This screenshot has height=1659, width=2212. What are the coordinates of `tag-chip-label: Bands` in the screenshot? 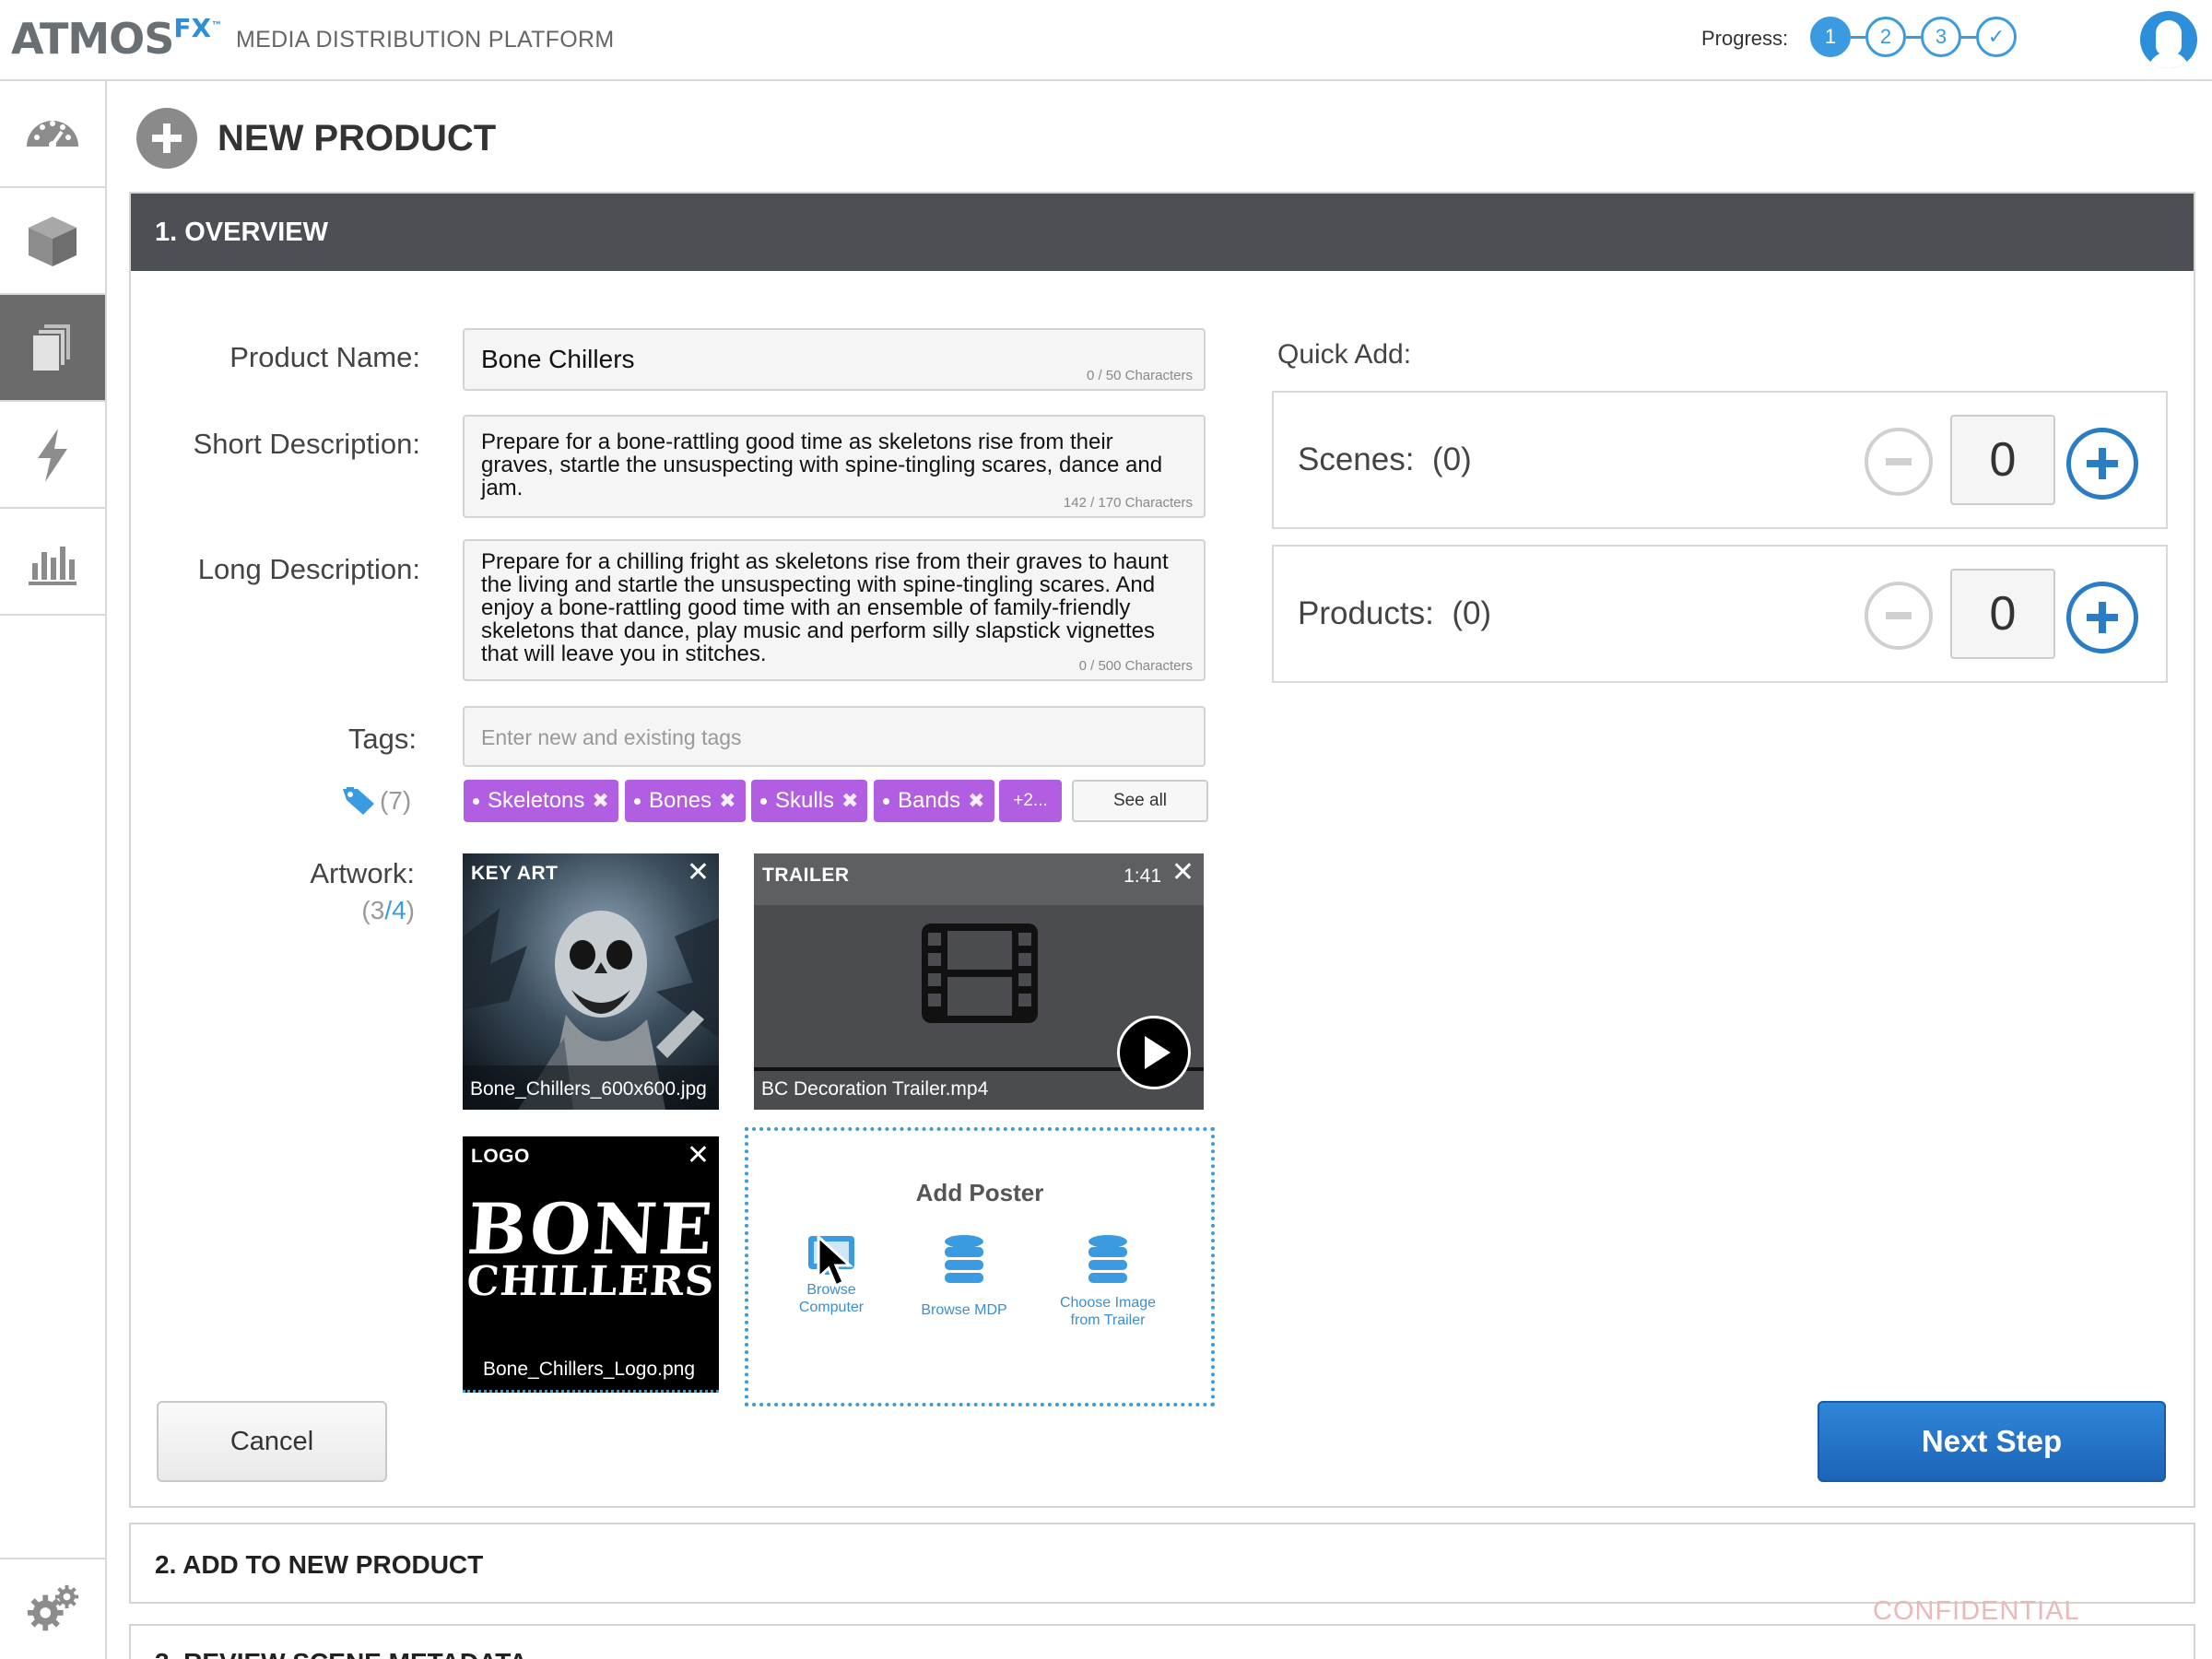 It's located at (929, 800).